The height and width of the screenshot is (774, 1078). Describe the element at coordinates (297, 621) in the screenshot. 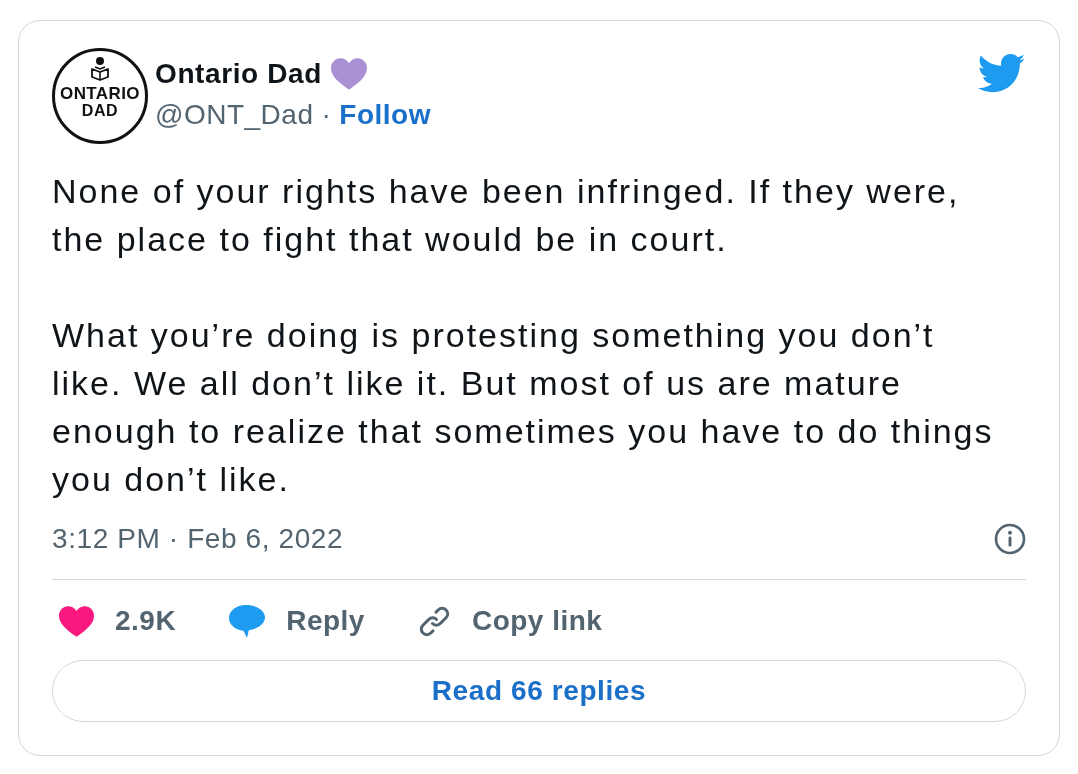

I see `reply-button: Reply` at that location.